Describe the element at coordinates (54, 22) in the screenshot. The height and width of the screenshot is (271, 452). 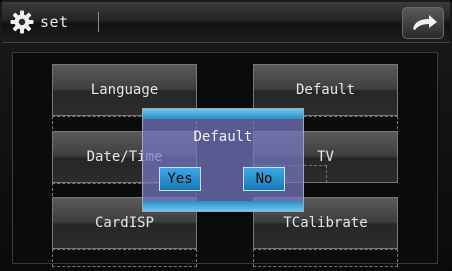
I see `page-title: set` at that location.